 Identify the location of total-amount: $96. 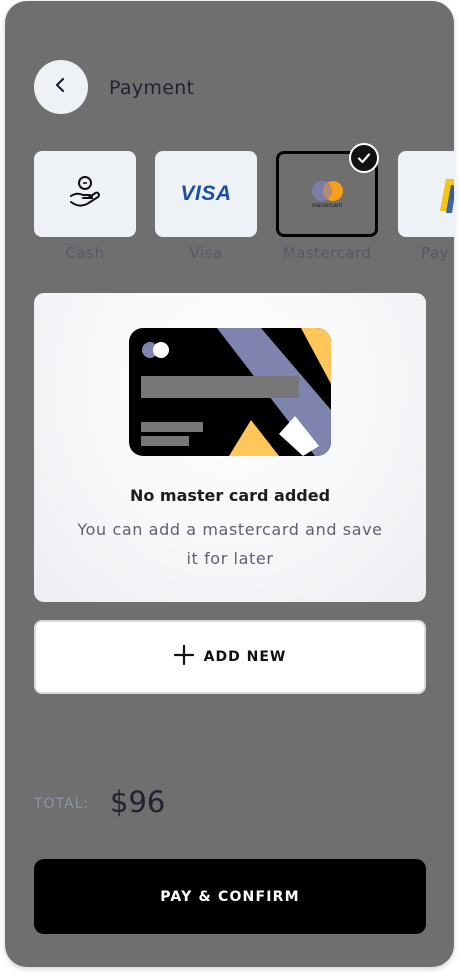
(138, 802).